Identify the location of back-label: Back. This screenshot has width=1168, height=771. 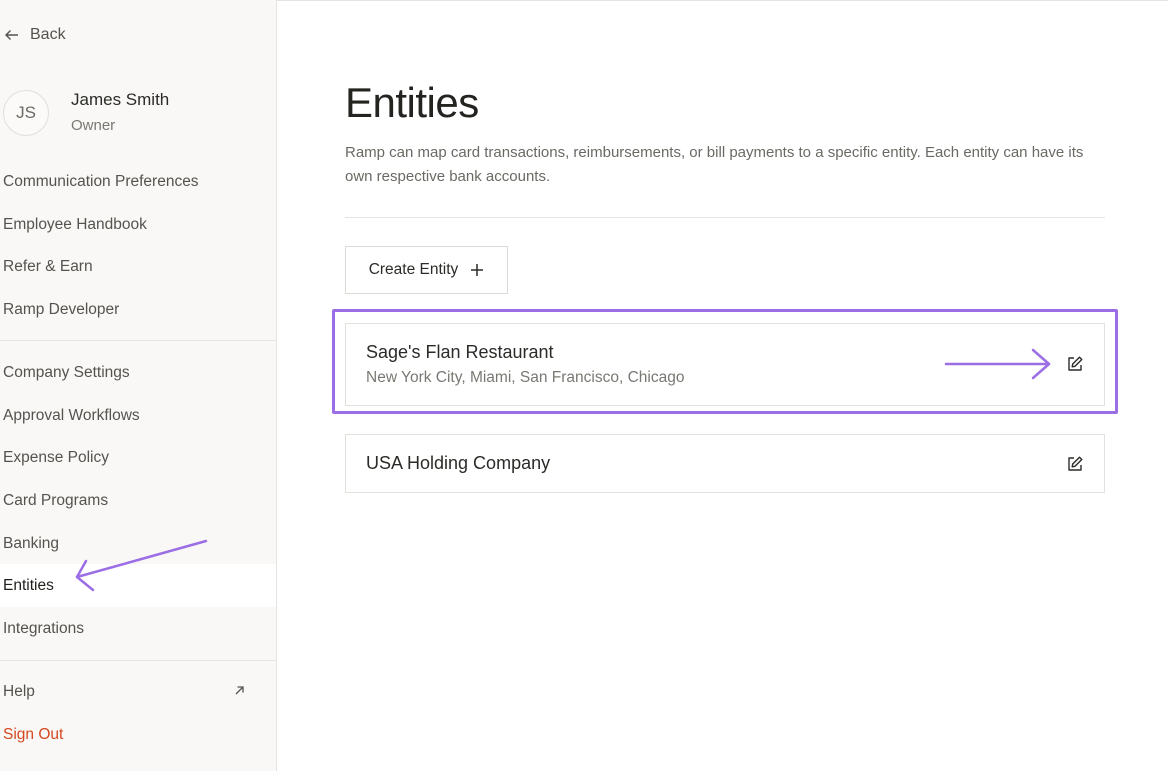
(48, 34).